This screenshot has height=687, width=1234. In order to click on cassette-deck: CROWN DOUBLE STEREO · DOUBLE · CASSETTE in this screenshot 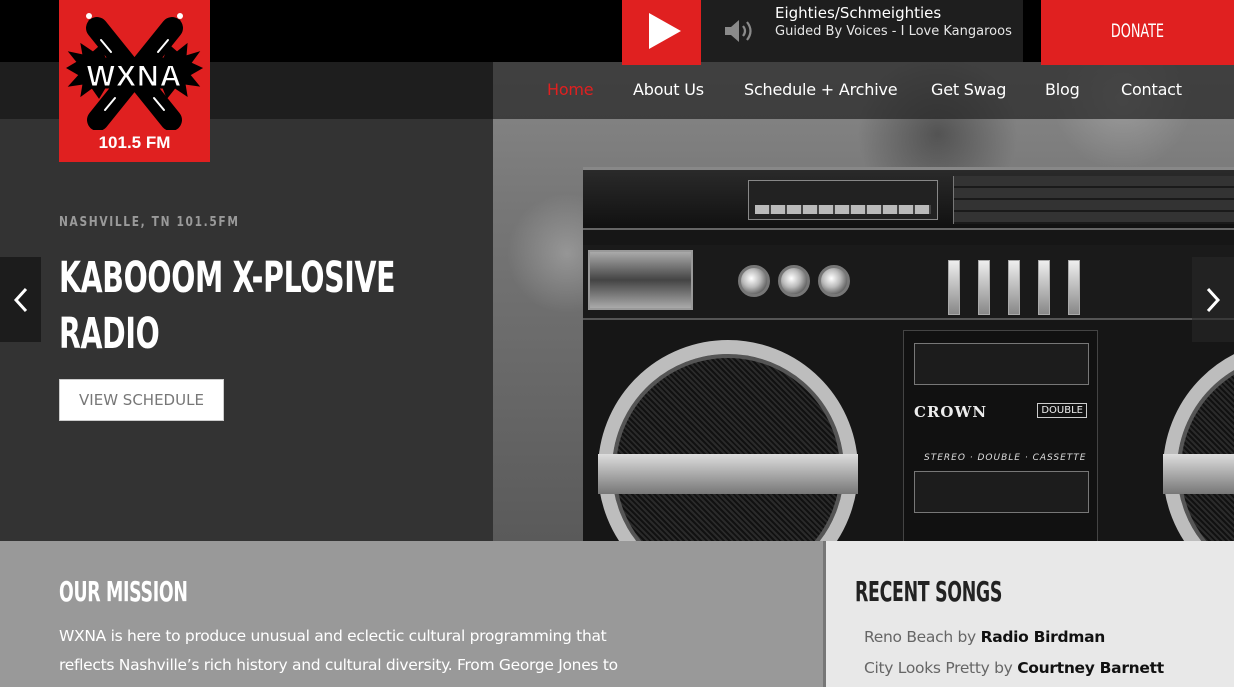, I will do `click(1000, 435)`.